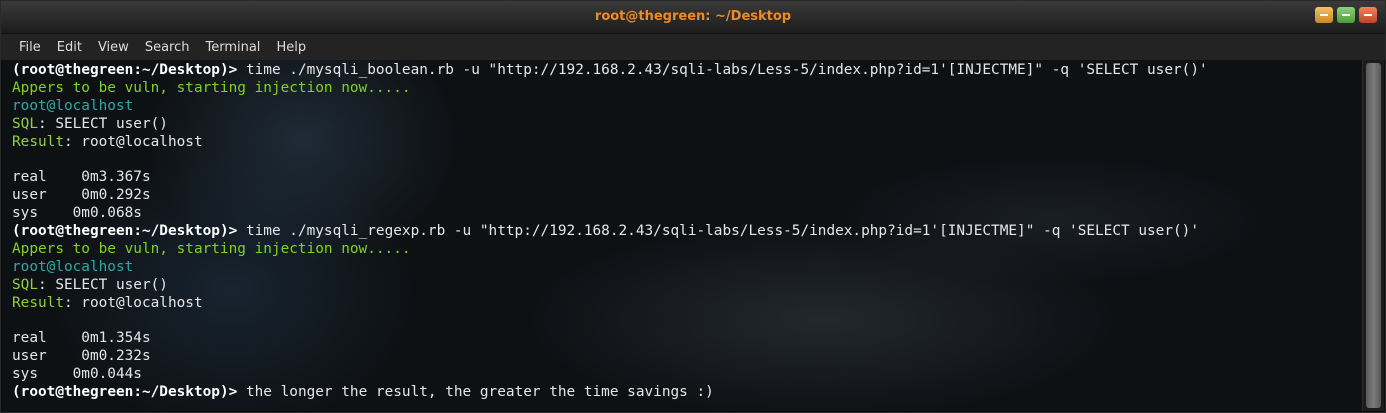 This screenshot has height=413, width=1386. What do you see at coordinates (113, 47) in the screenshot?
I see `menu-view: View` at bounding box center [113, 47].